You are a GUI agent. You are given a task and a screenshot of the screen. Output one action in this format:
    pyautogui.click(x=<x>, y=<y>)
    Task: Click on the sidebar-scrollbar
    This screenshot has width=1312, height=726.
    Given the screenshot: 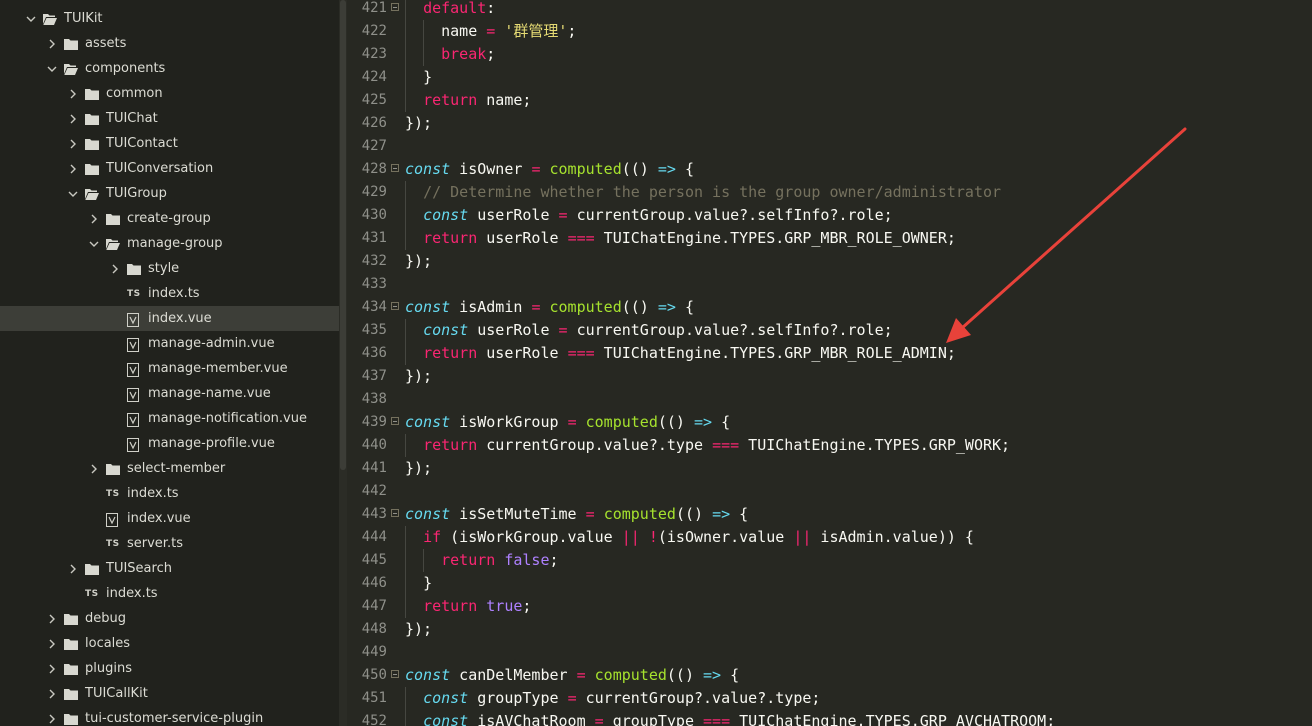 What is the action you would take?
    pyautogui.click(x=343, y=363)
    